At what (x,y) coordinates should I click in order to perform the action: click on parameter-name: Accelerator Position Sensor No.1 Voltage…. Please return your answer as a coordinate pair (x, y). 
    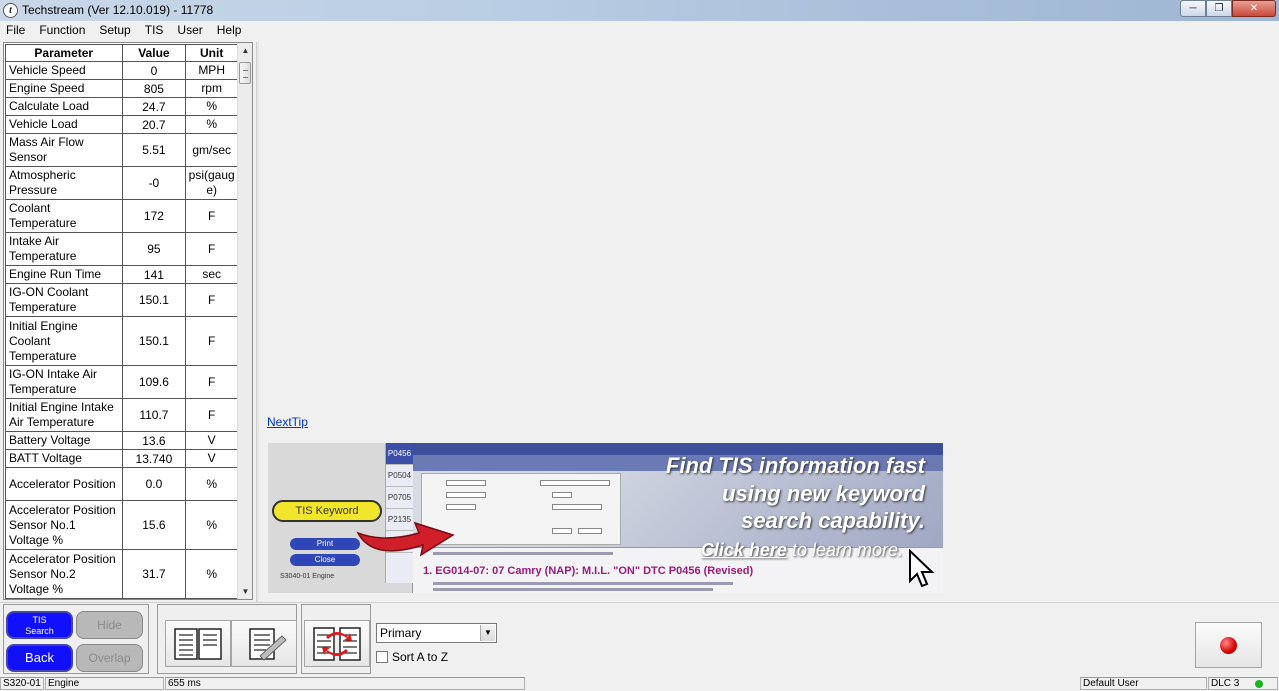
    Looking at the image, I should click on (64, 525).